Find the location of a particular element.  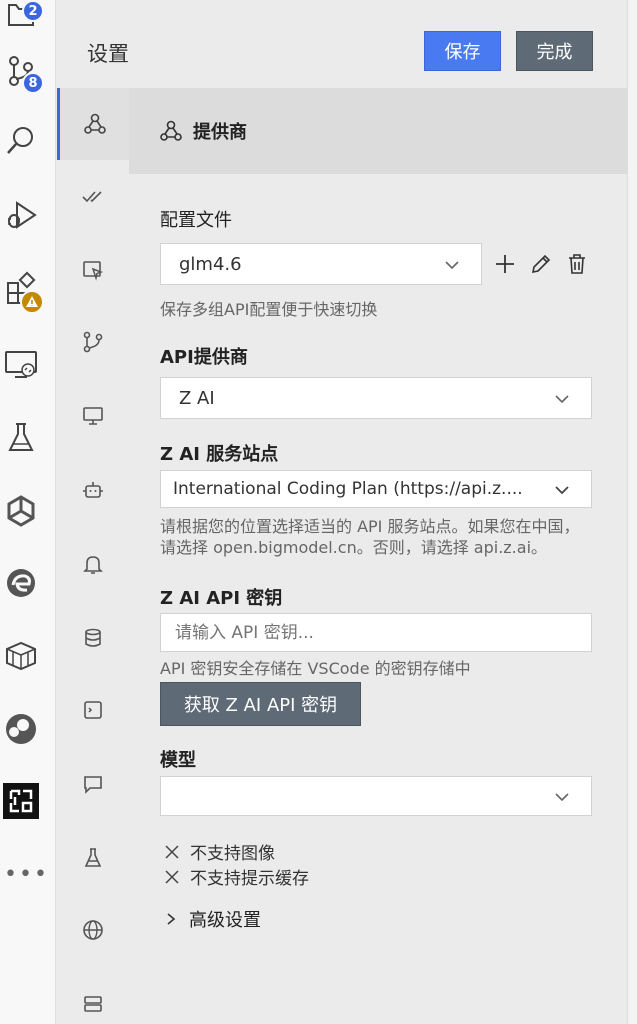

database-icon is located at coordinates (93, 637).